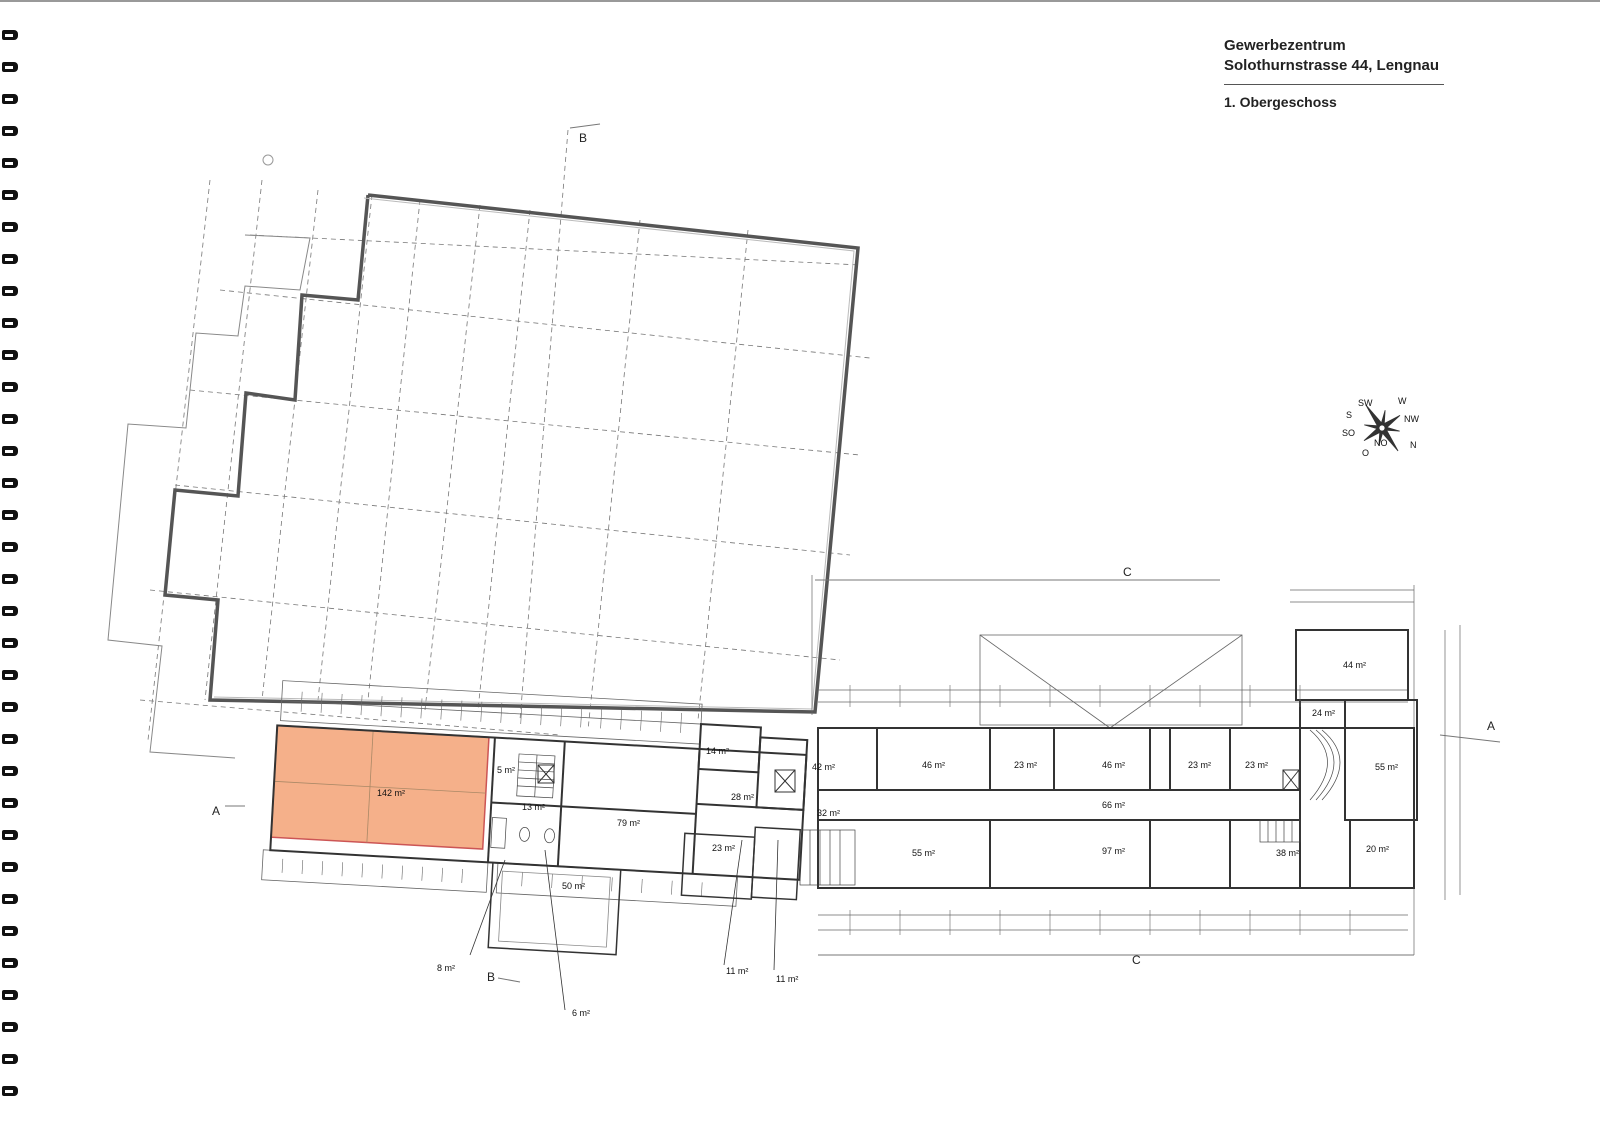 This screenshot has height=1132, width=1600. What do you see at coordinates (1070, 807) in the screenshot?
I see `stairs-right` at bounding box center [1070, 807].